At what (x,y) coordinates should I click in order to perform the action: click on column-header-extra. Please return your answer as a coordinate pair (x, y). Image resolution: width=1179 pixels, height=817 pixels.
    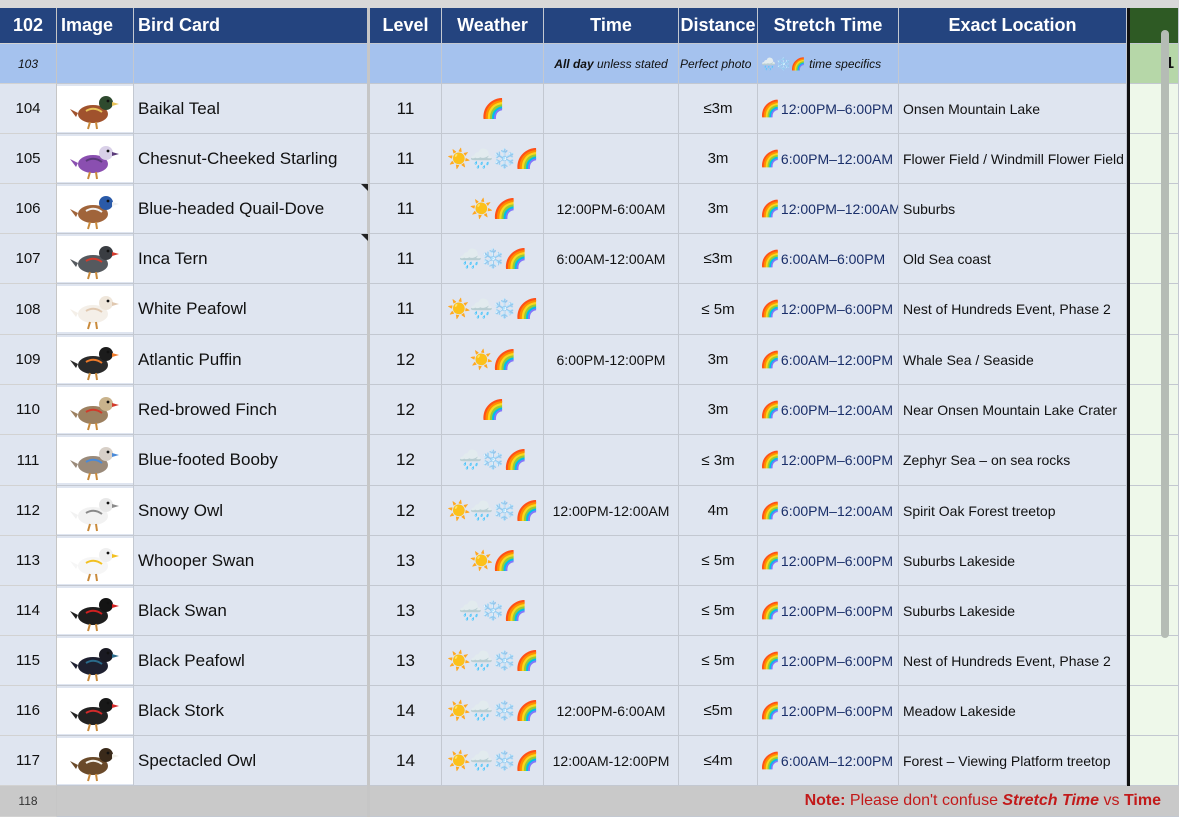
    Looking at the image, I should click on (1154, 26).